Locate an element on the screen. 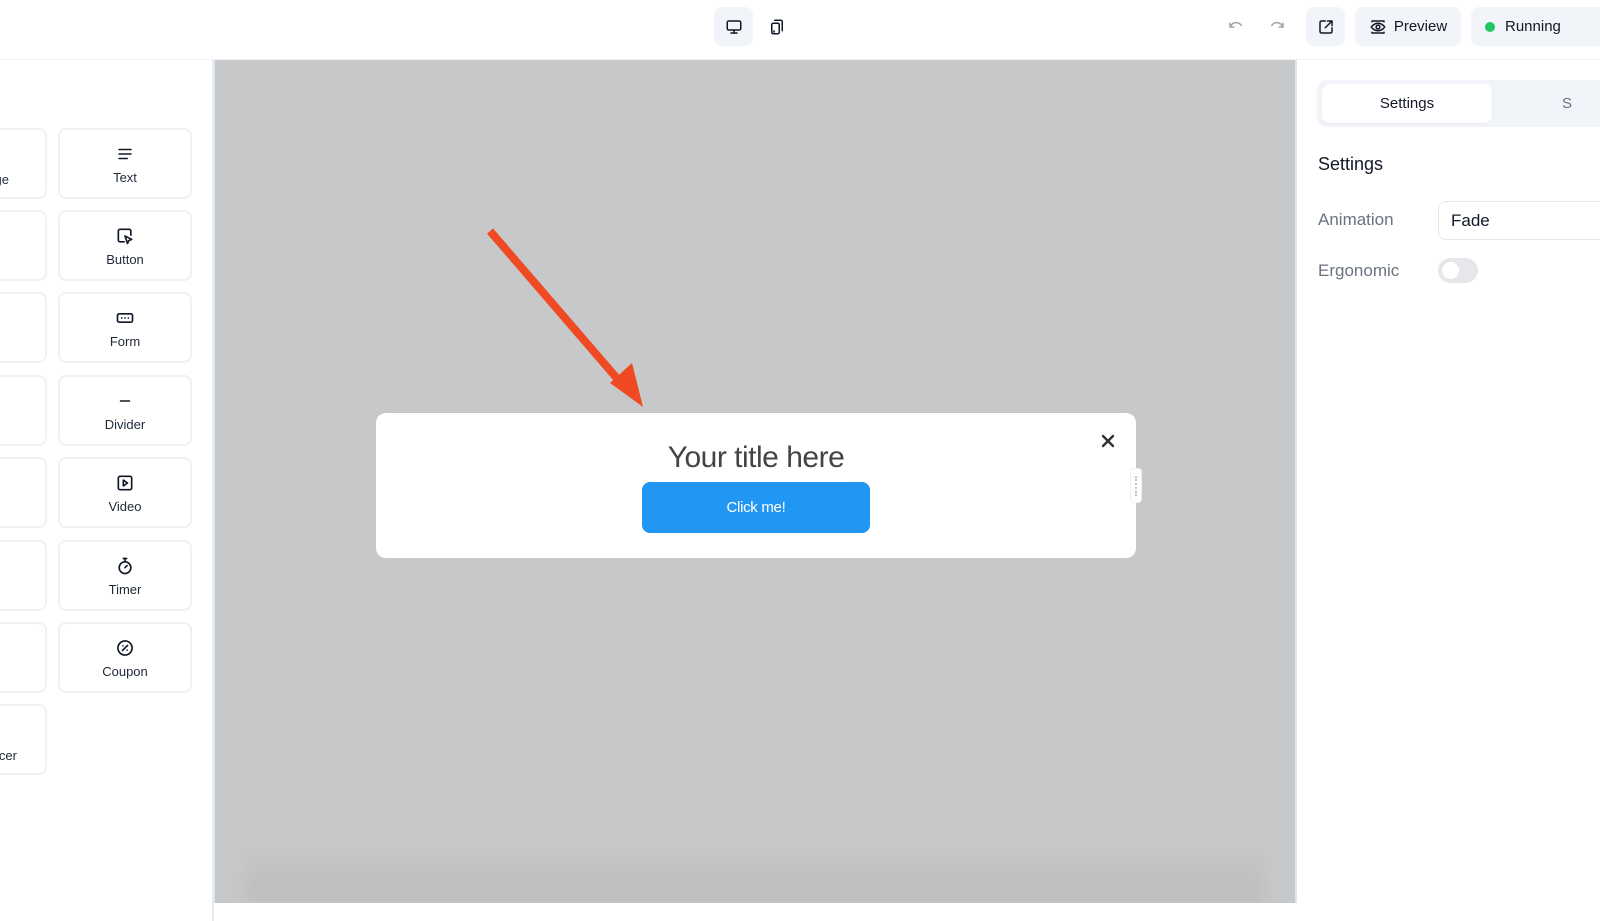 This screenshot has height=921, width=1600. minus-icon is located at coordinates (125, 401).